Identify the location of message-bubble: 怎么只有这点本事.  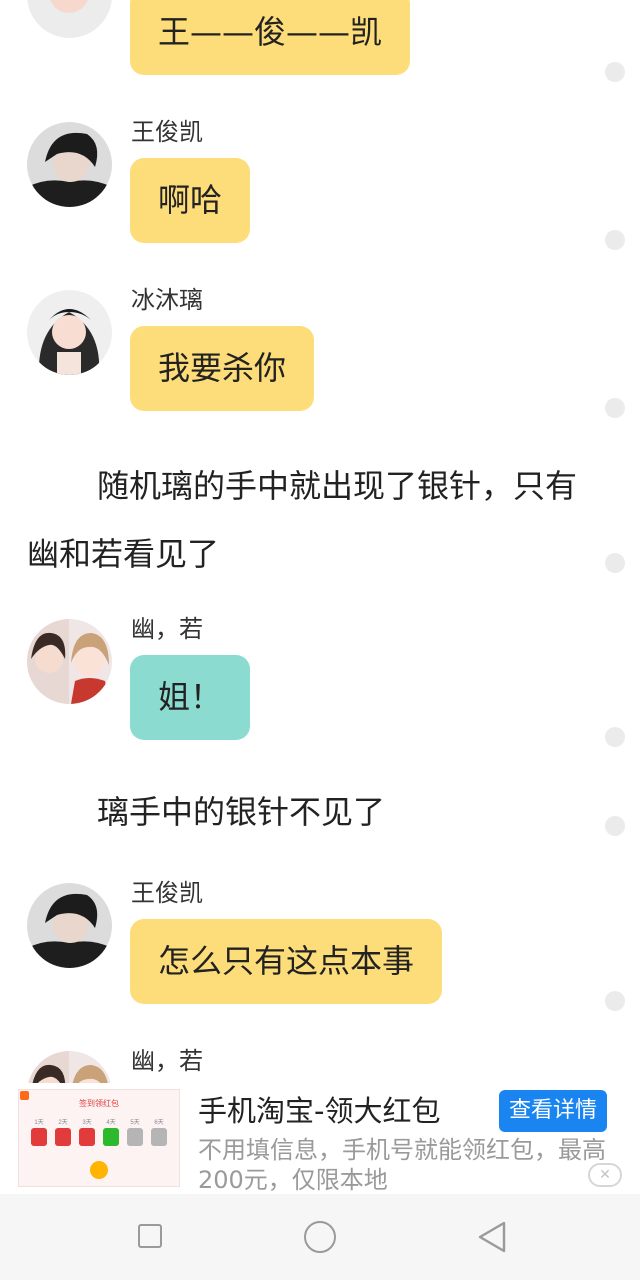
(286, 961).